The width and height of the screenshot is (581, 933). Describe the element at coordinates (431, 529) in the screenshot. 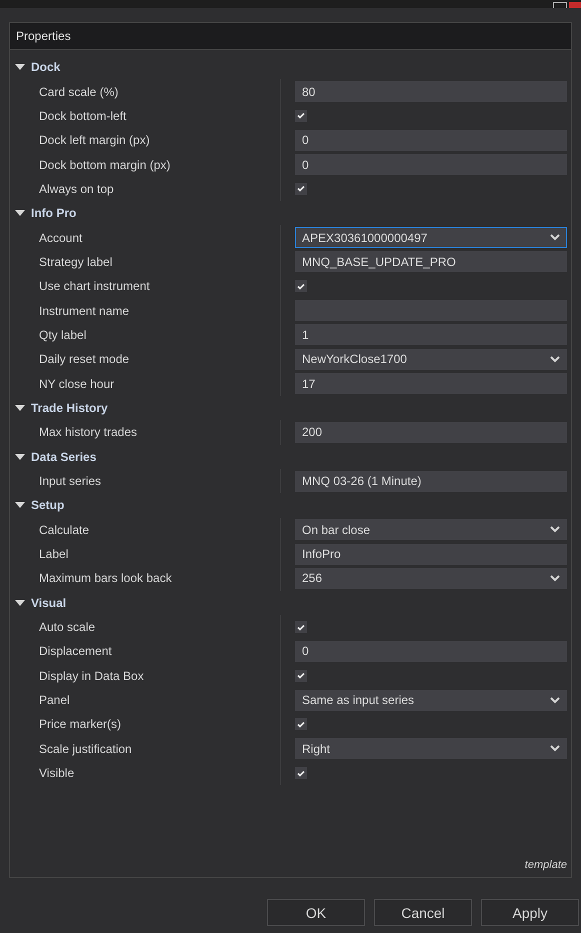

I see `dropdown: On bar close` at that location.